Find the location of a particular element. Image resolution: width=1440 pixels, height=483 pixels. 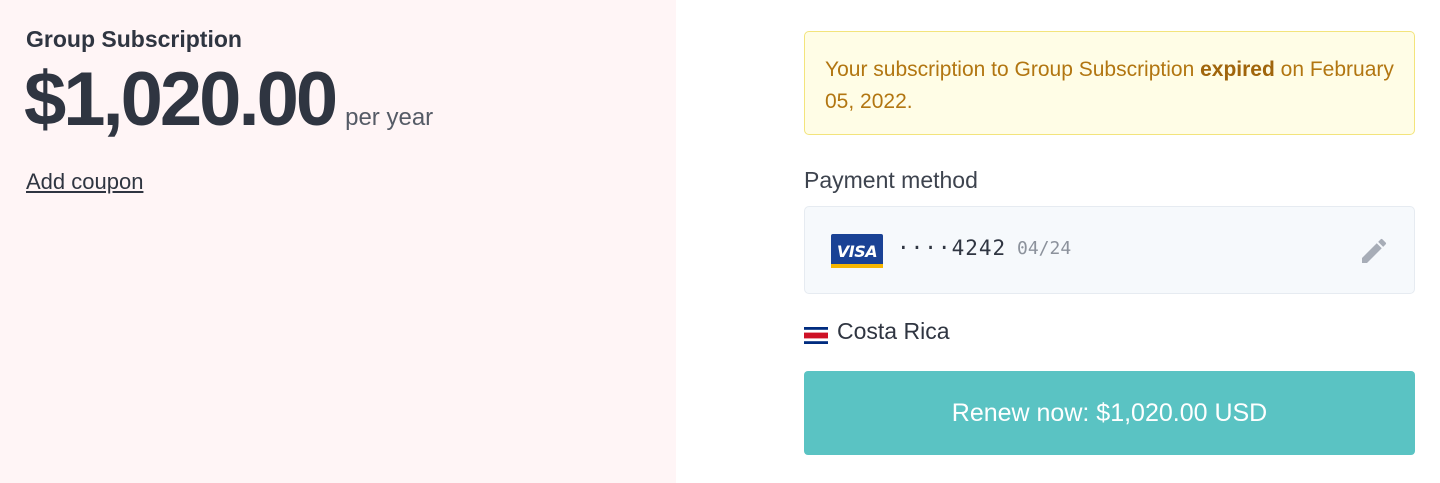

price-row: $1,020.00 per year is located at coordinates (228, 100).